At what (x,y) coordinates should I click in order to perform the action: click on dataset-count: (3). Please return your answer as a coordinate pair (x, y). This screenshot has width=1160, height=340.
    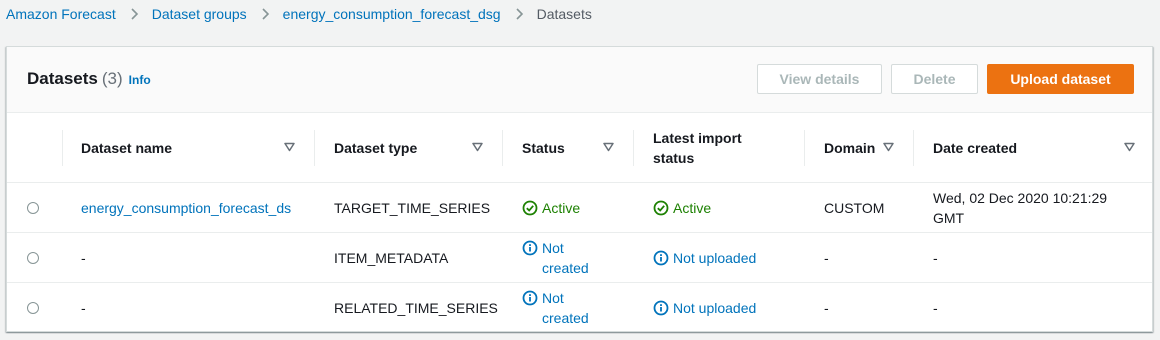
    Looking at the image, I should click on (112, 78).